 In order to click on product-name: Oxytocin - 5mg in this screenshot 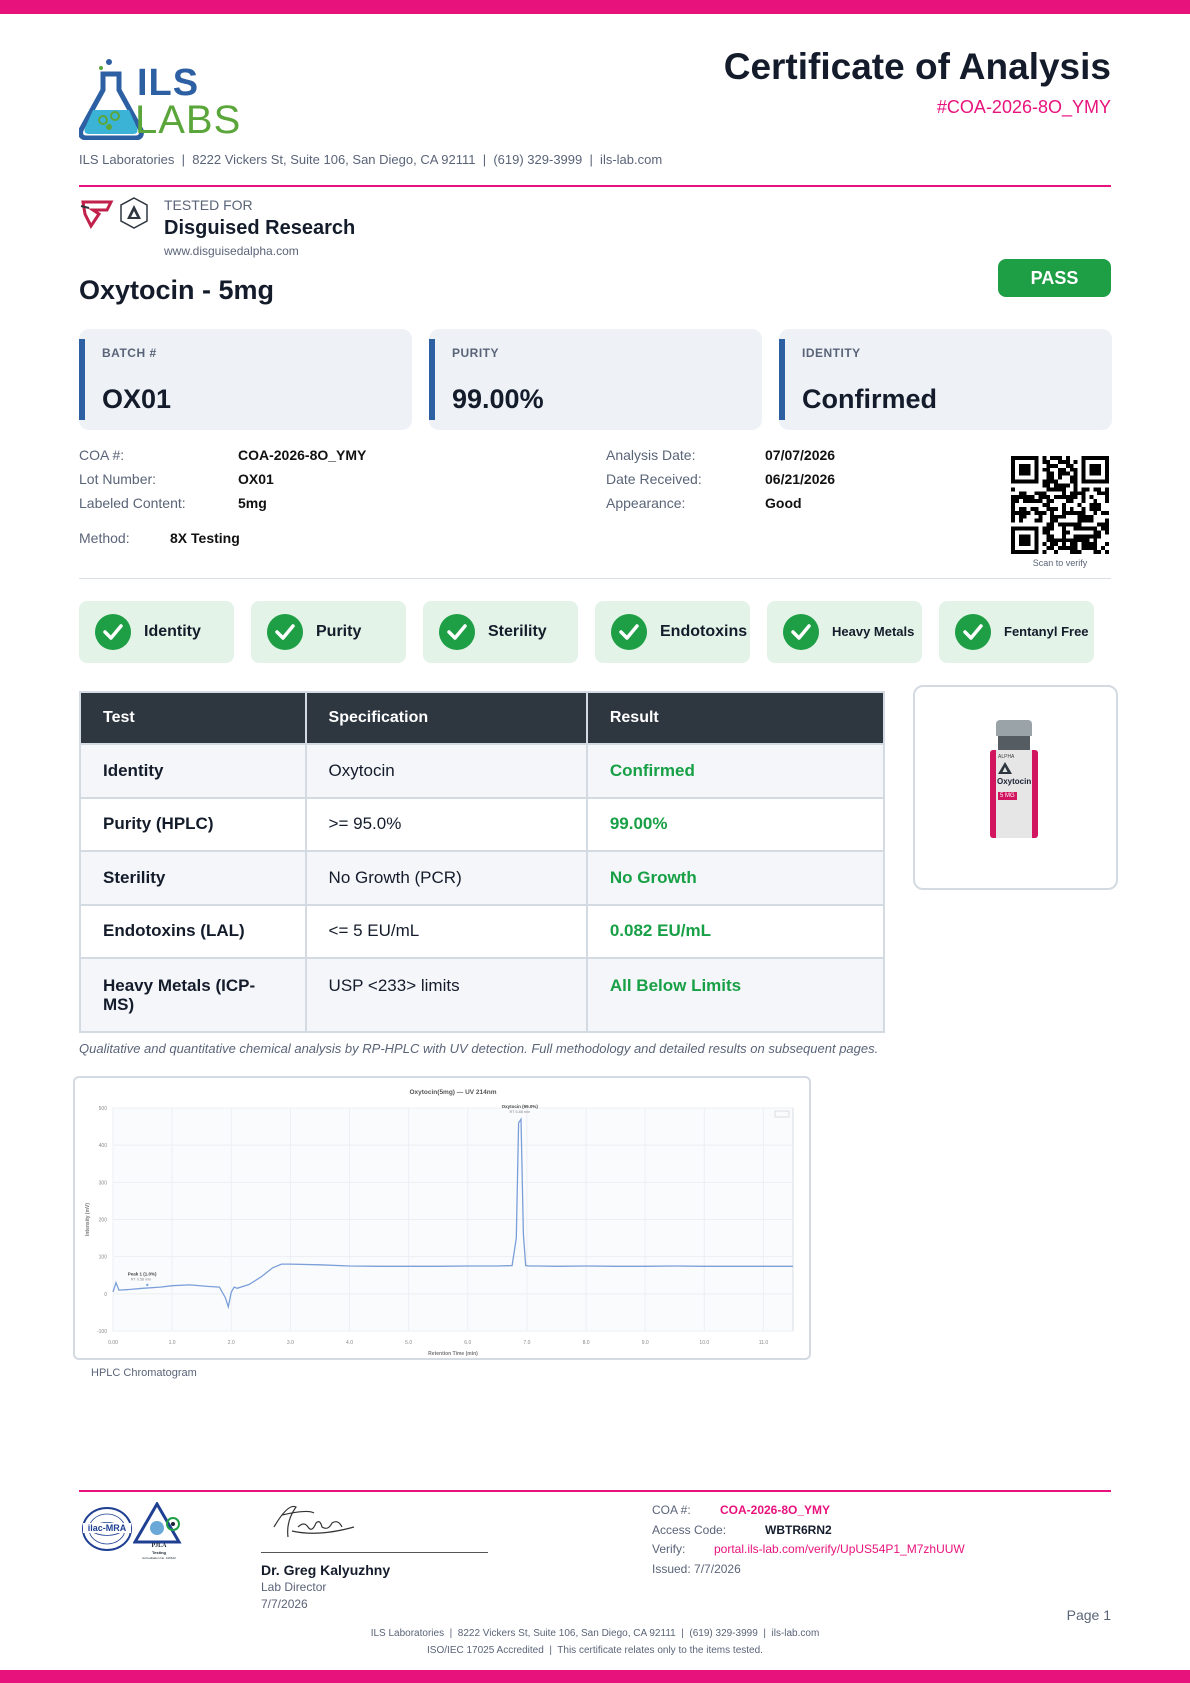, I will do `click(177, 290)`.